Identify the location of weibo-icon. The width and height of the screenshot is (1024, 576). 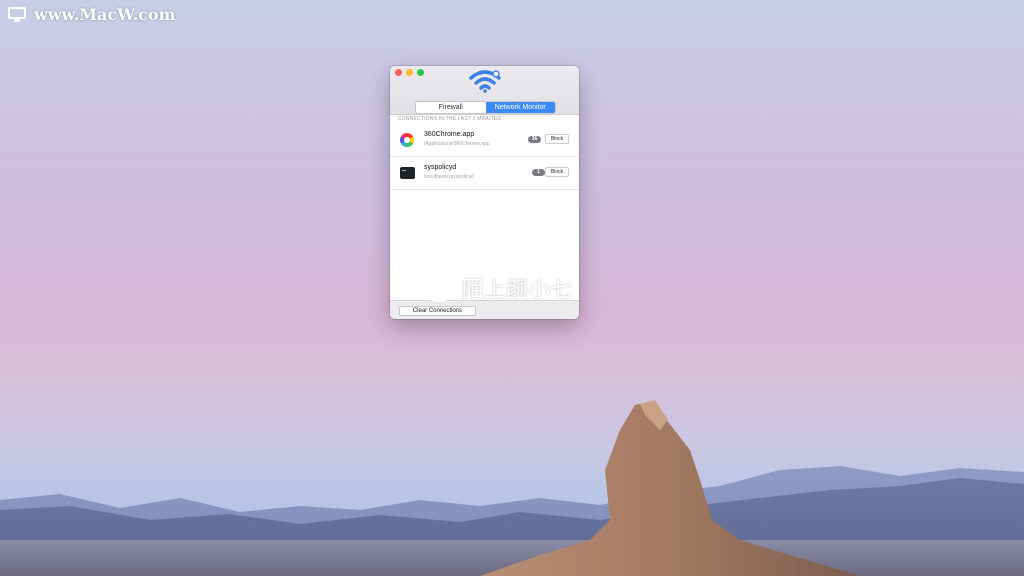
(440, 290).